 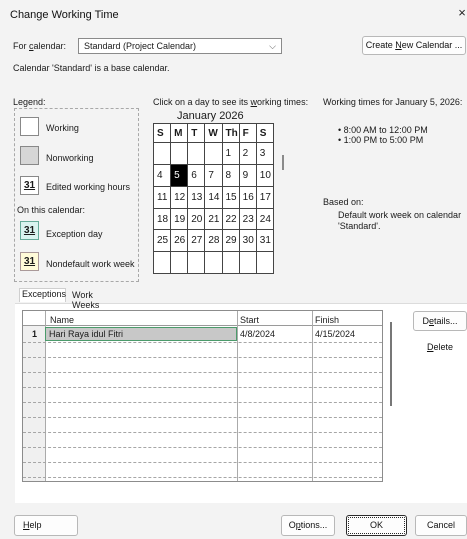 What do you see at coordinates (35, 525) in the screenshot?
I see `help-suffix: elp` at bounding box center [35, 525].